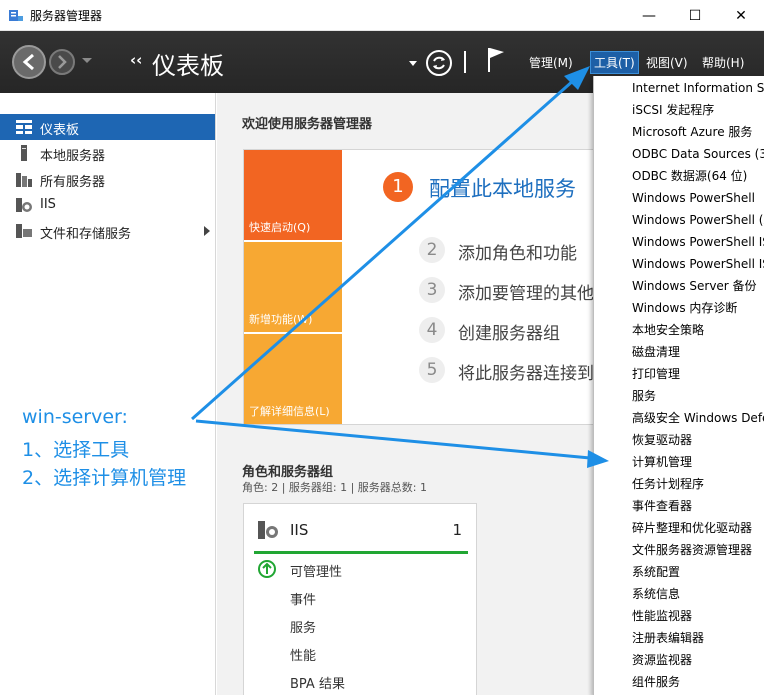 Image resolution: width=764 pixels, height=695 pixels. Describe the element at coordinates (741, 15) in the screenshot. I see `close-button: ✕` at that location.